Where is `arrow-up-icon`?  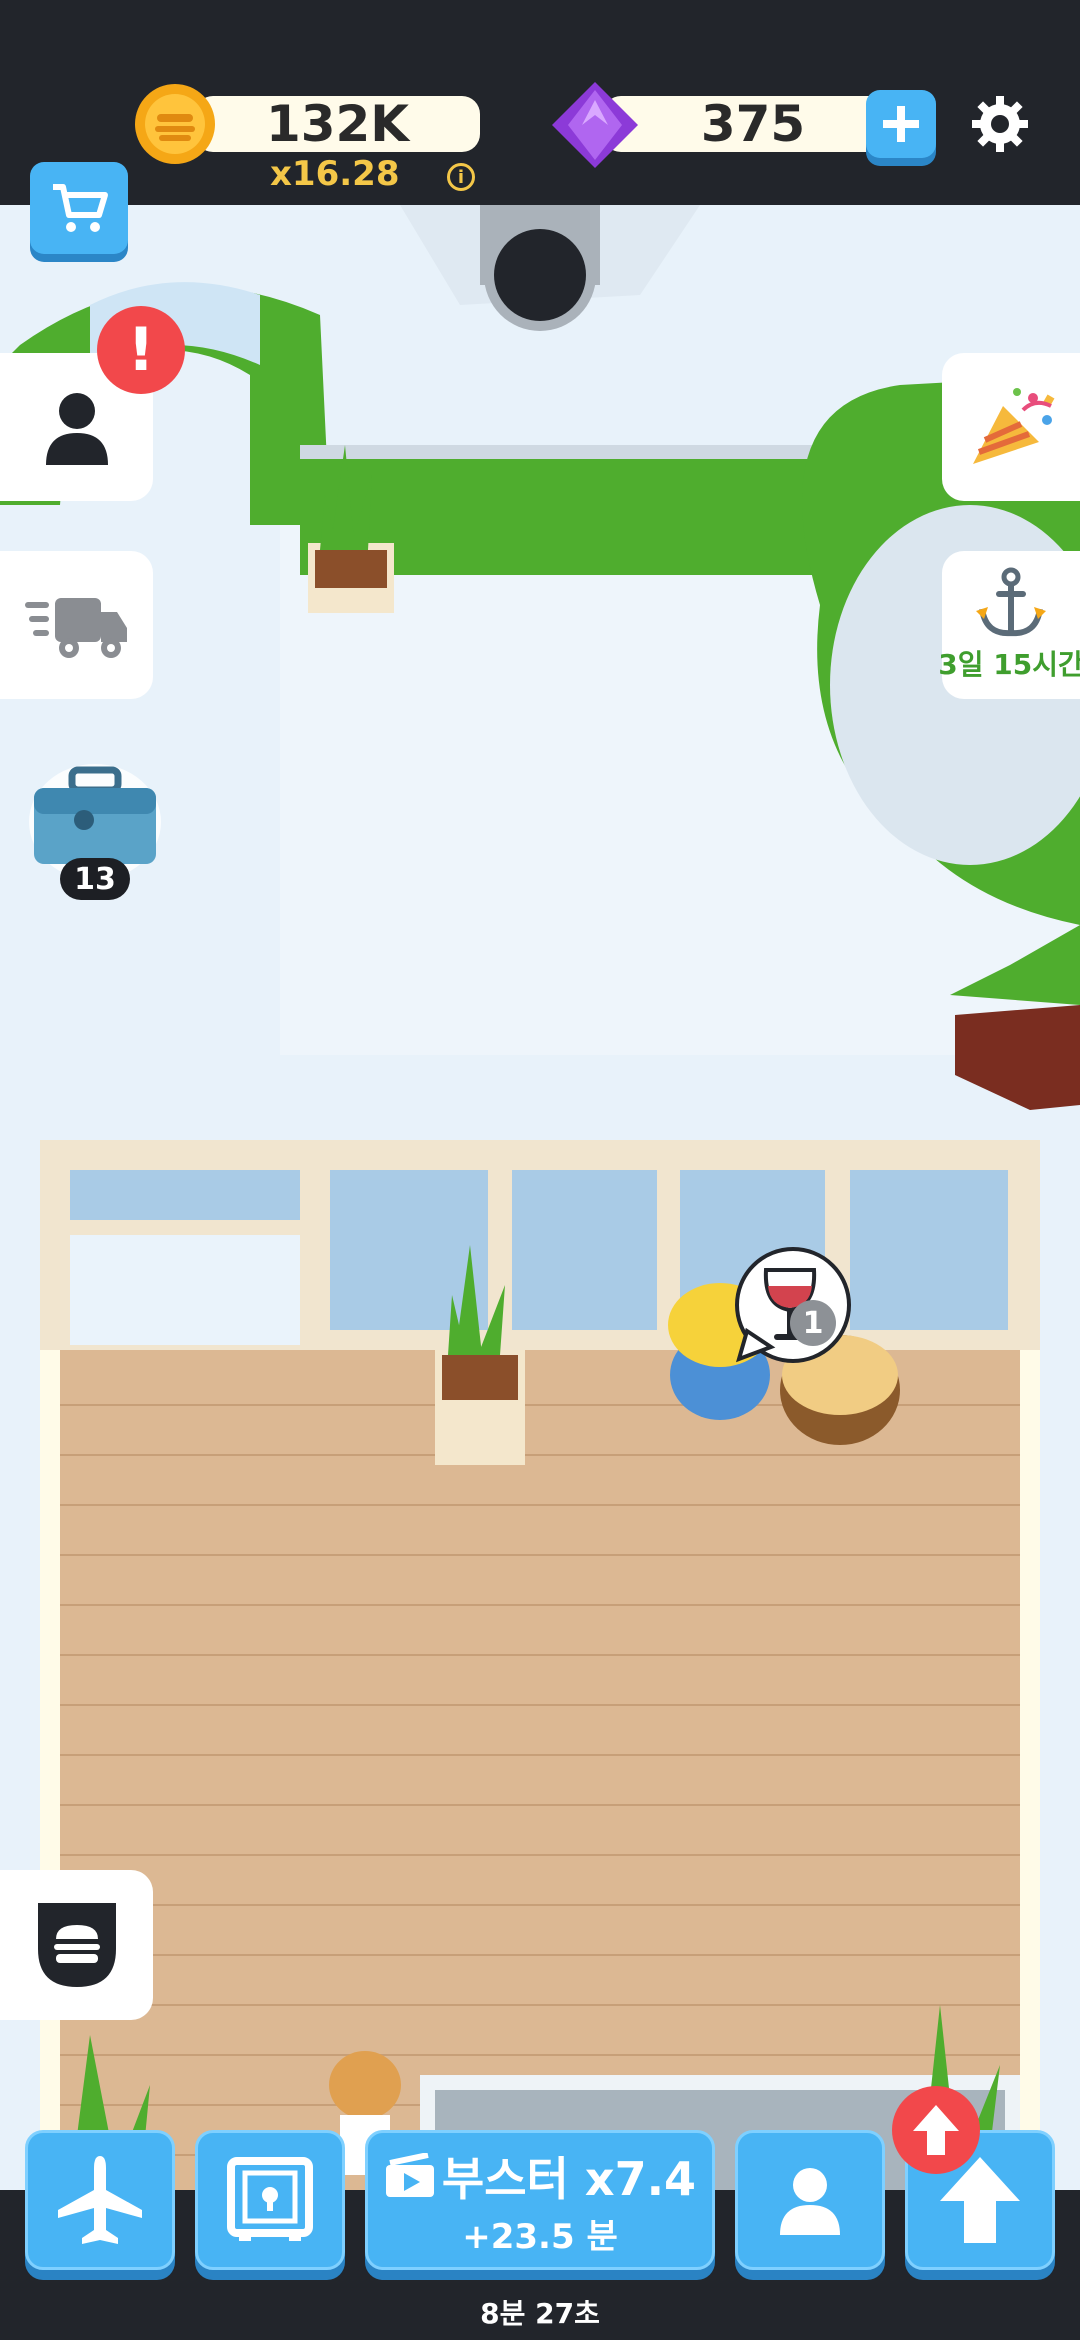 arrow-up-icon is located at coordinates (936, 2130).